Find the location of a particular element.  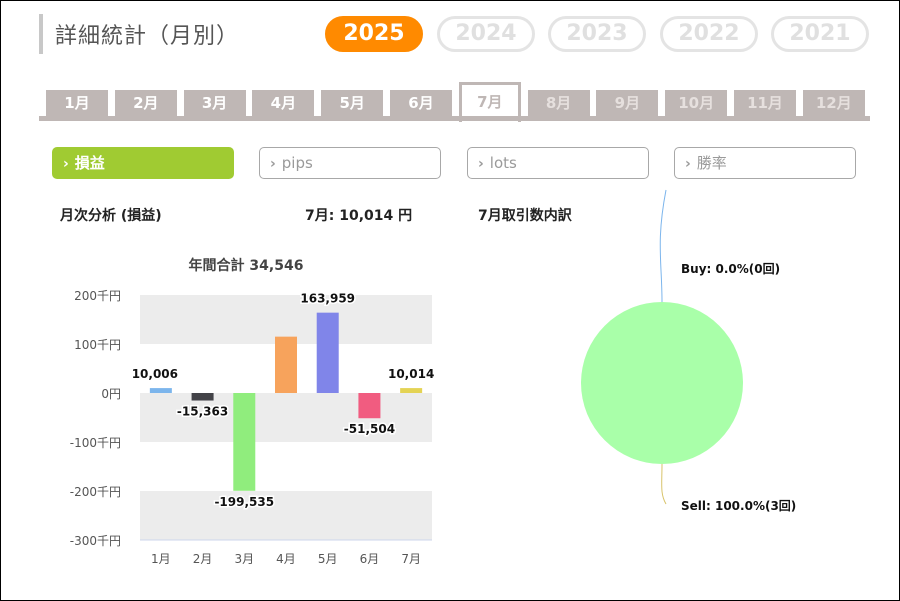

pie-label-buy: Buy: 0.0%(0回) is located at coordinates (730, 269).